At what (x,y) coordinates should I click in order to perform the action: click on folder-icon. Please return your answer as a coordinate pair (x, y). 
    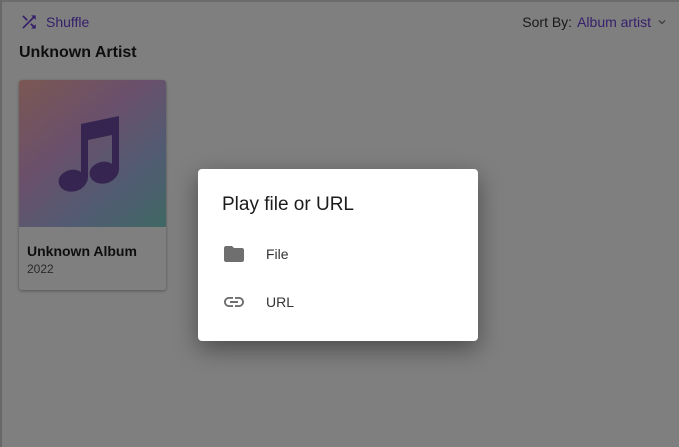
    Looking at the image, I should click on (234, 254).